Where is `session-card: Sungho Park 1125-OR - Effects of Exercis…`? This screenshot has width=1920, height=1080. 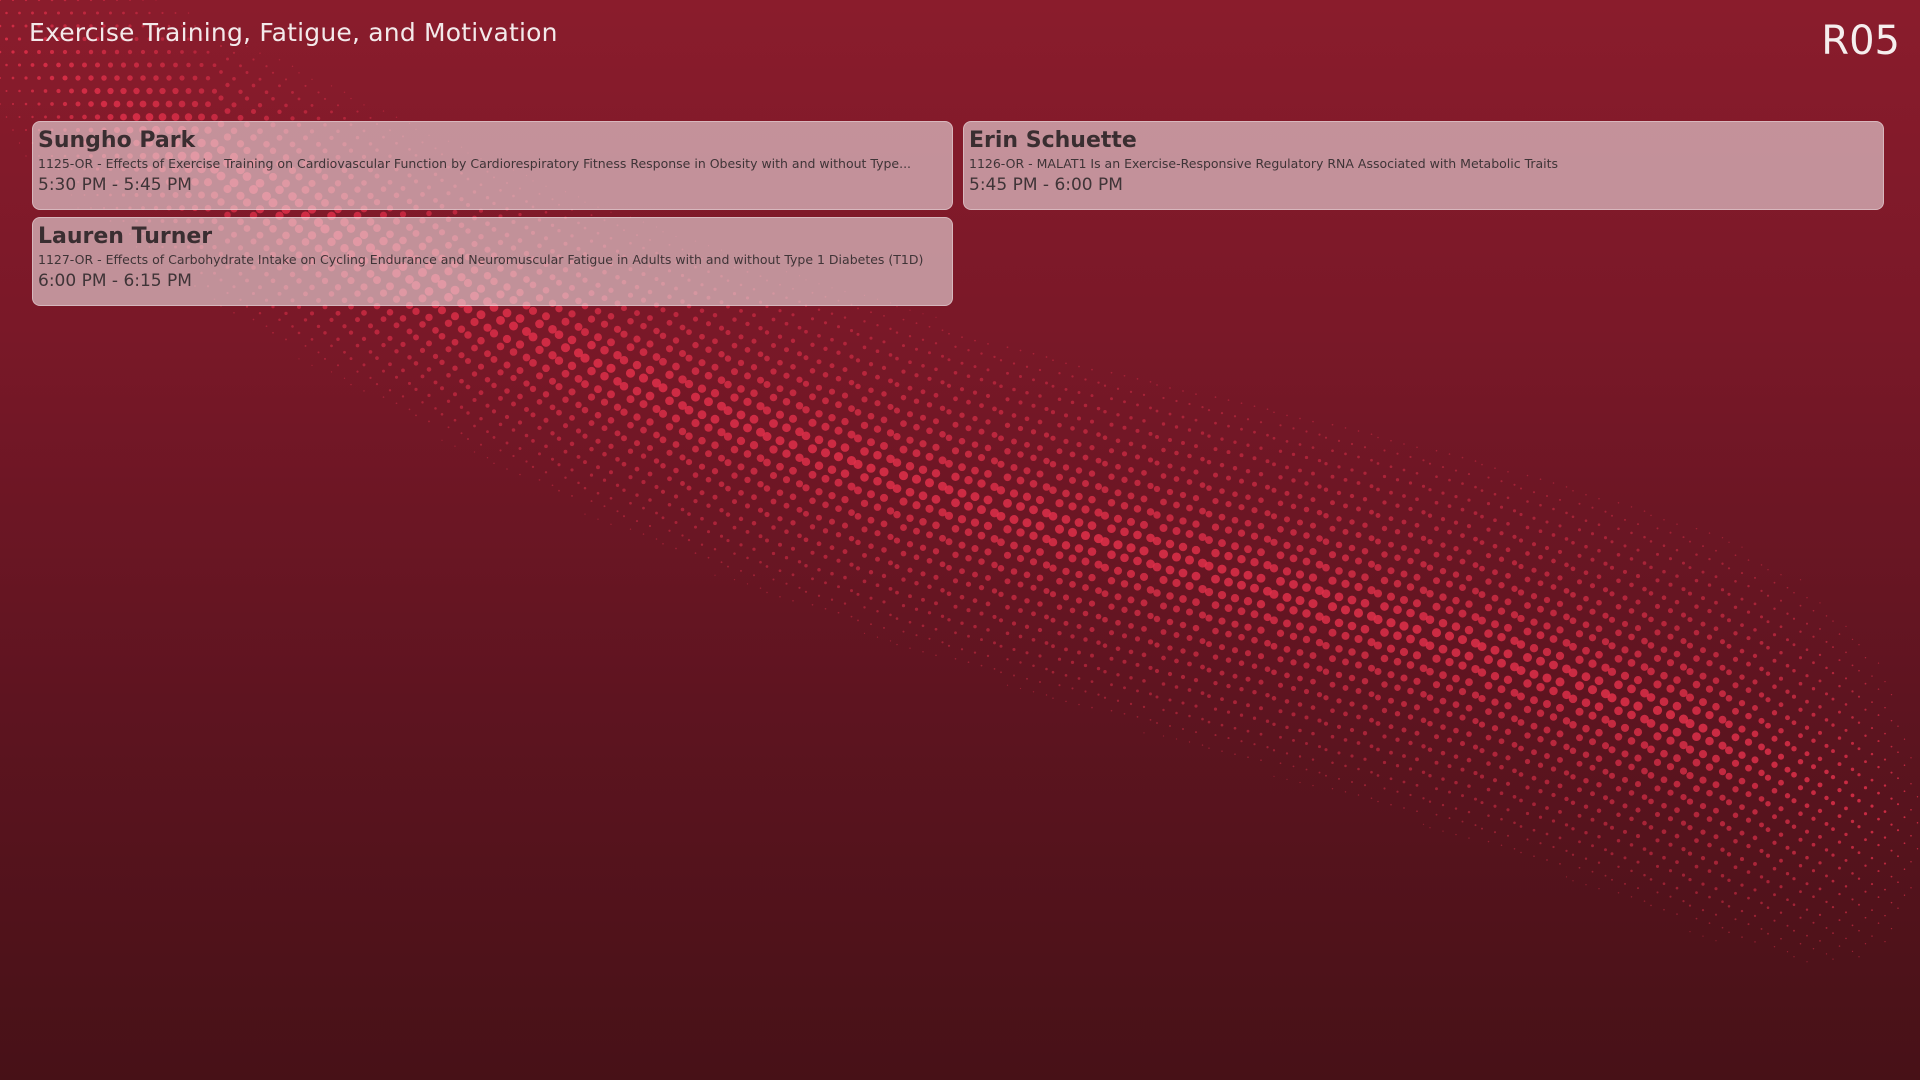
session-card: Sungho Park 1125-OR - Effects of Exercis… is located at coordinates (492, 165).